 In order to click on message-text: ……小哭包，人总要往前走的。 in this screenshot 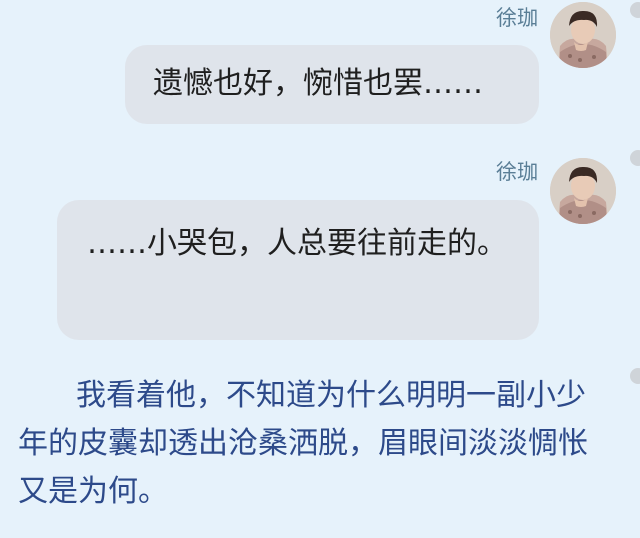, I will do `click(297, 243)`.